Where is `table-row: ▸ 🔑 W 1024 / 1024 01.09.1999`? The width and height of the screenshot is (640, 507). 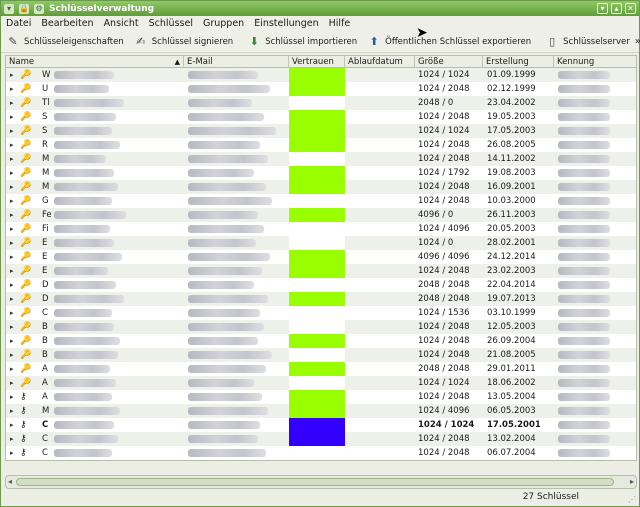
table-row: ▸ 🔑 W 1024 / 1024 01.09.1999 is located at coordinates (321, 75).